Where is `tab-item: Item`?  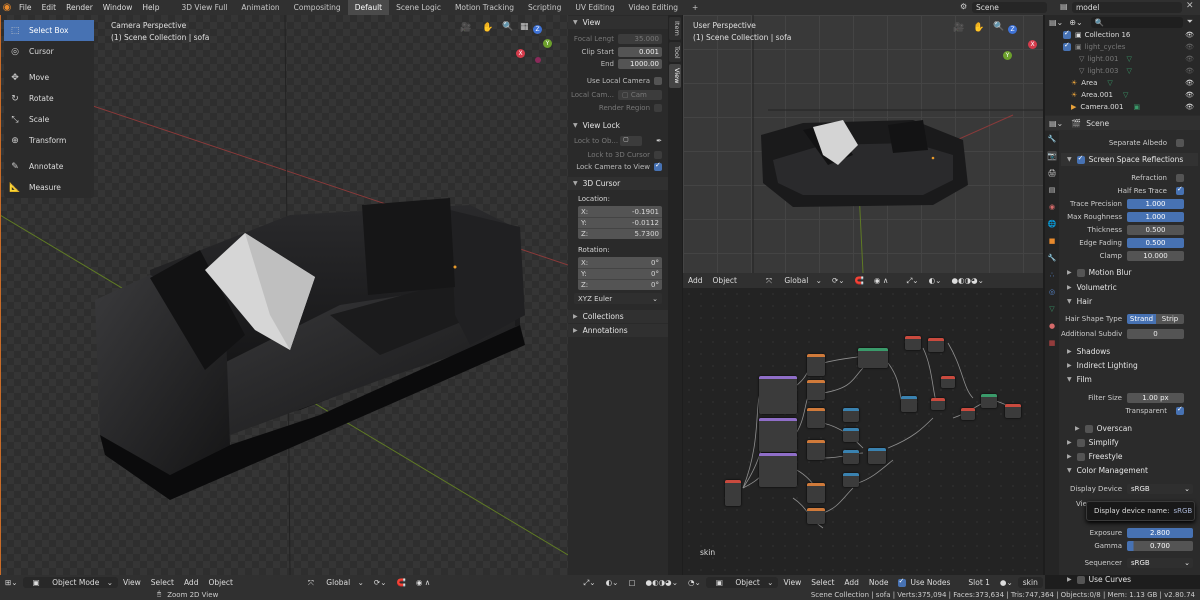
tab-item: Item is located at coordinates (675, 28).